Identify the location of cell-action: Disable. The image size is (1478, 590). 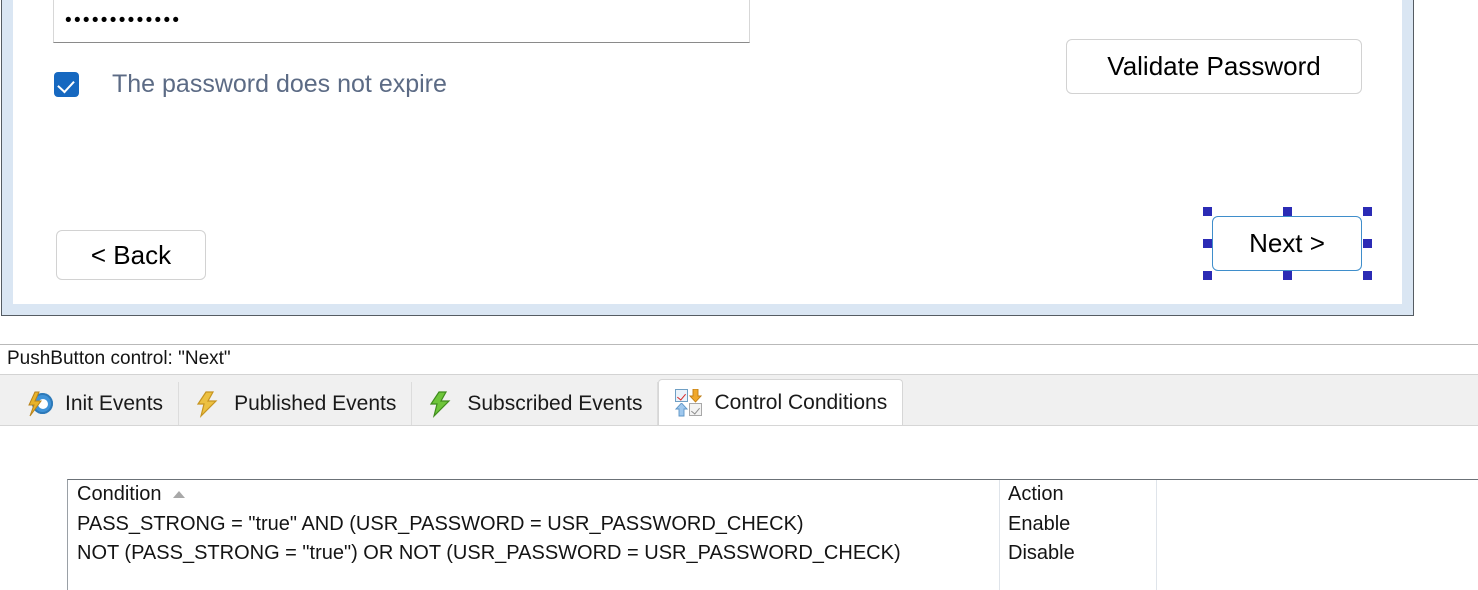
(1041, 553).